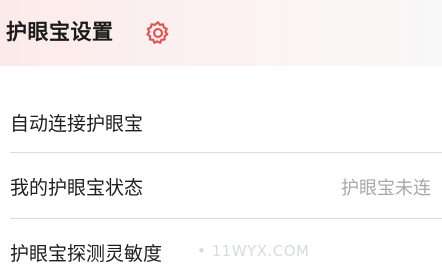 This screenshot has width=442, height=275. What do you see at coordinates (386, 188) in the screenshot?
I see `setting-value-status: 护眼宝未连` at bounding box center [386, 188].